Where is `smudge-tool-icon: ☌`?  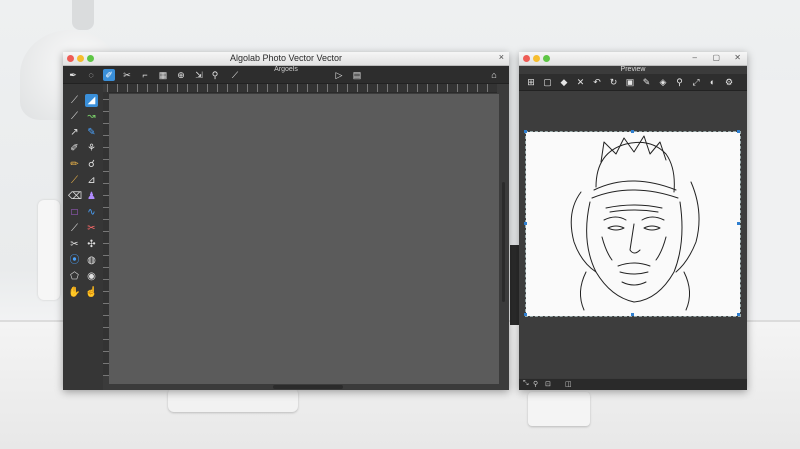 smudge-tool-icon: ☌ is located at coordinates (91, 164).